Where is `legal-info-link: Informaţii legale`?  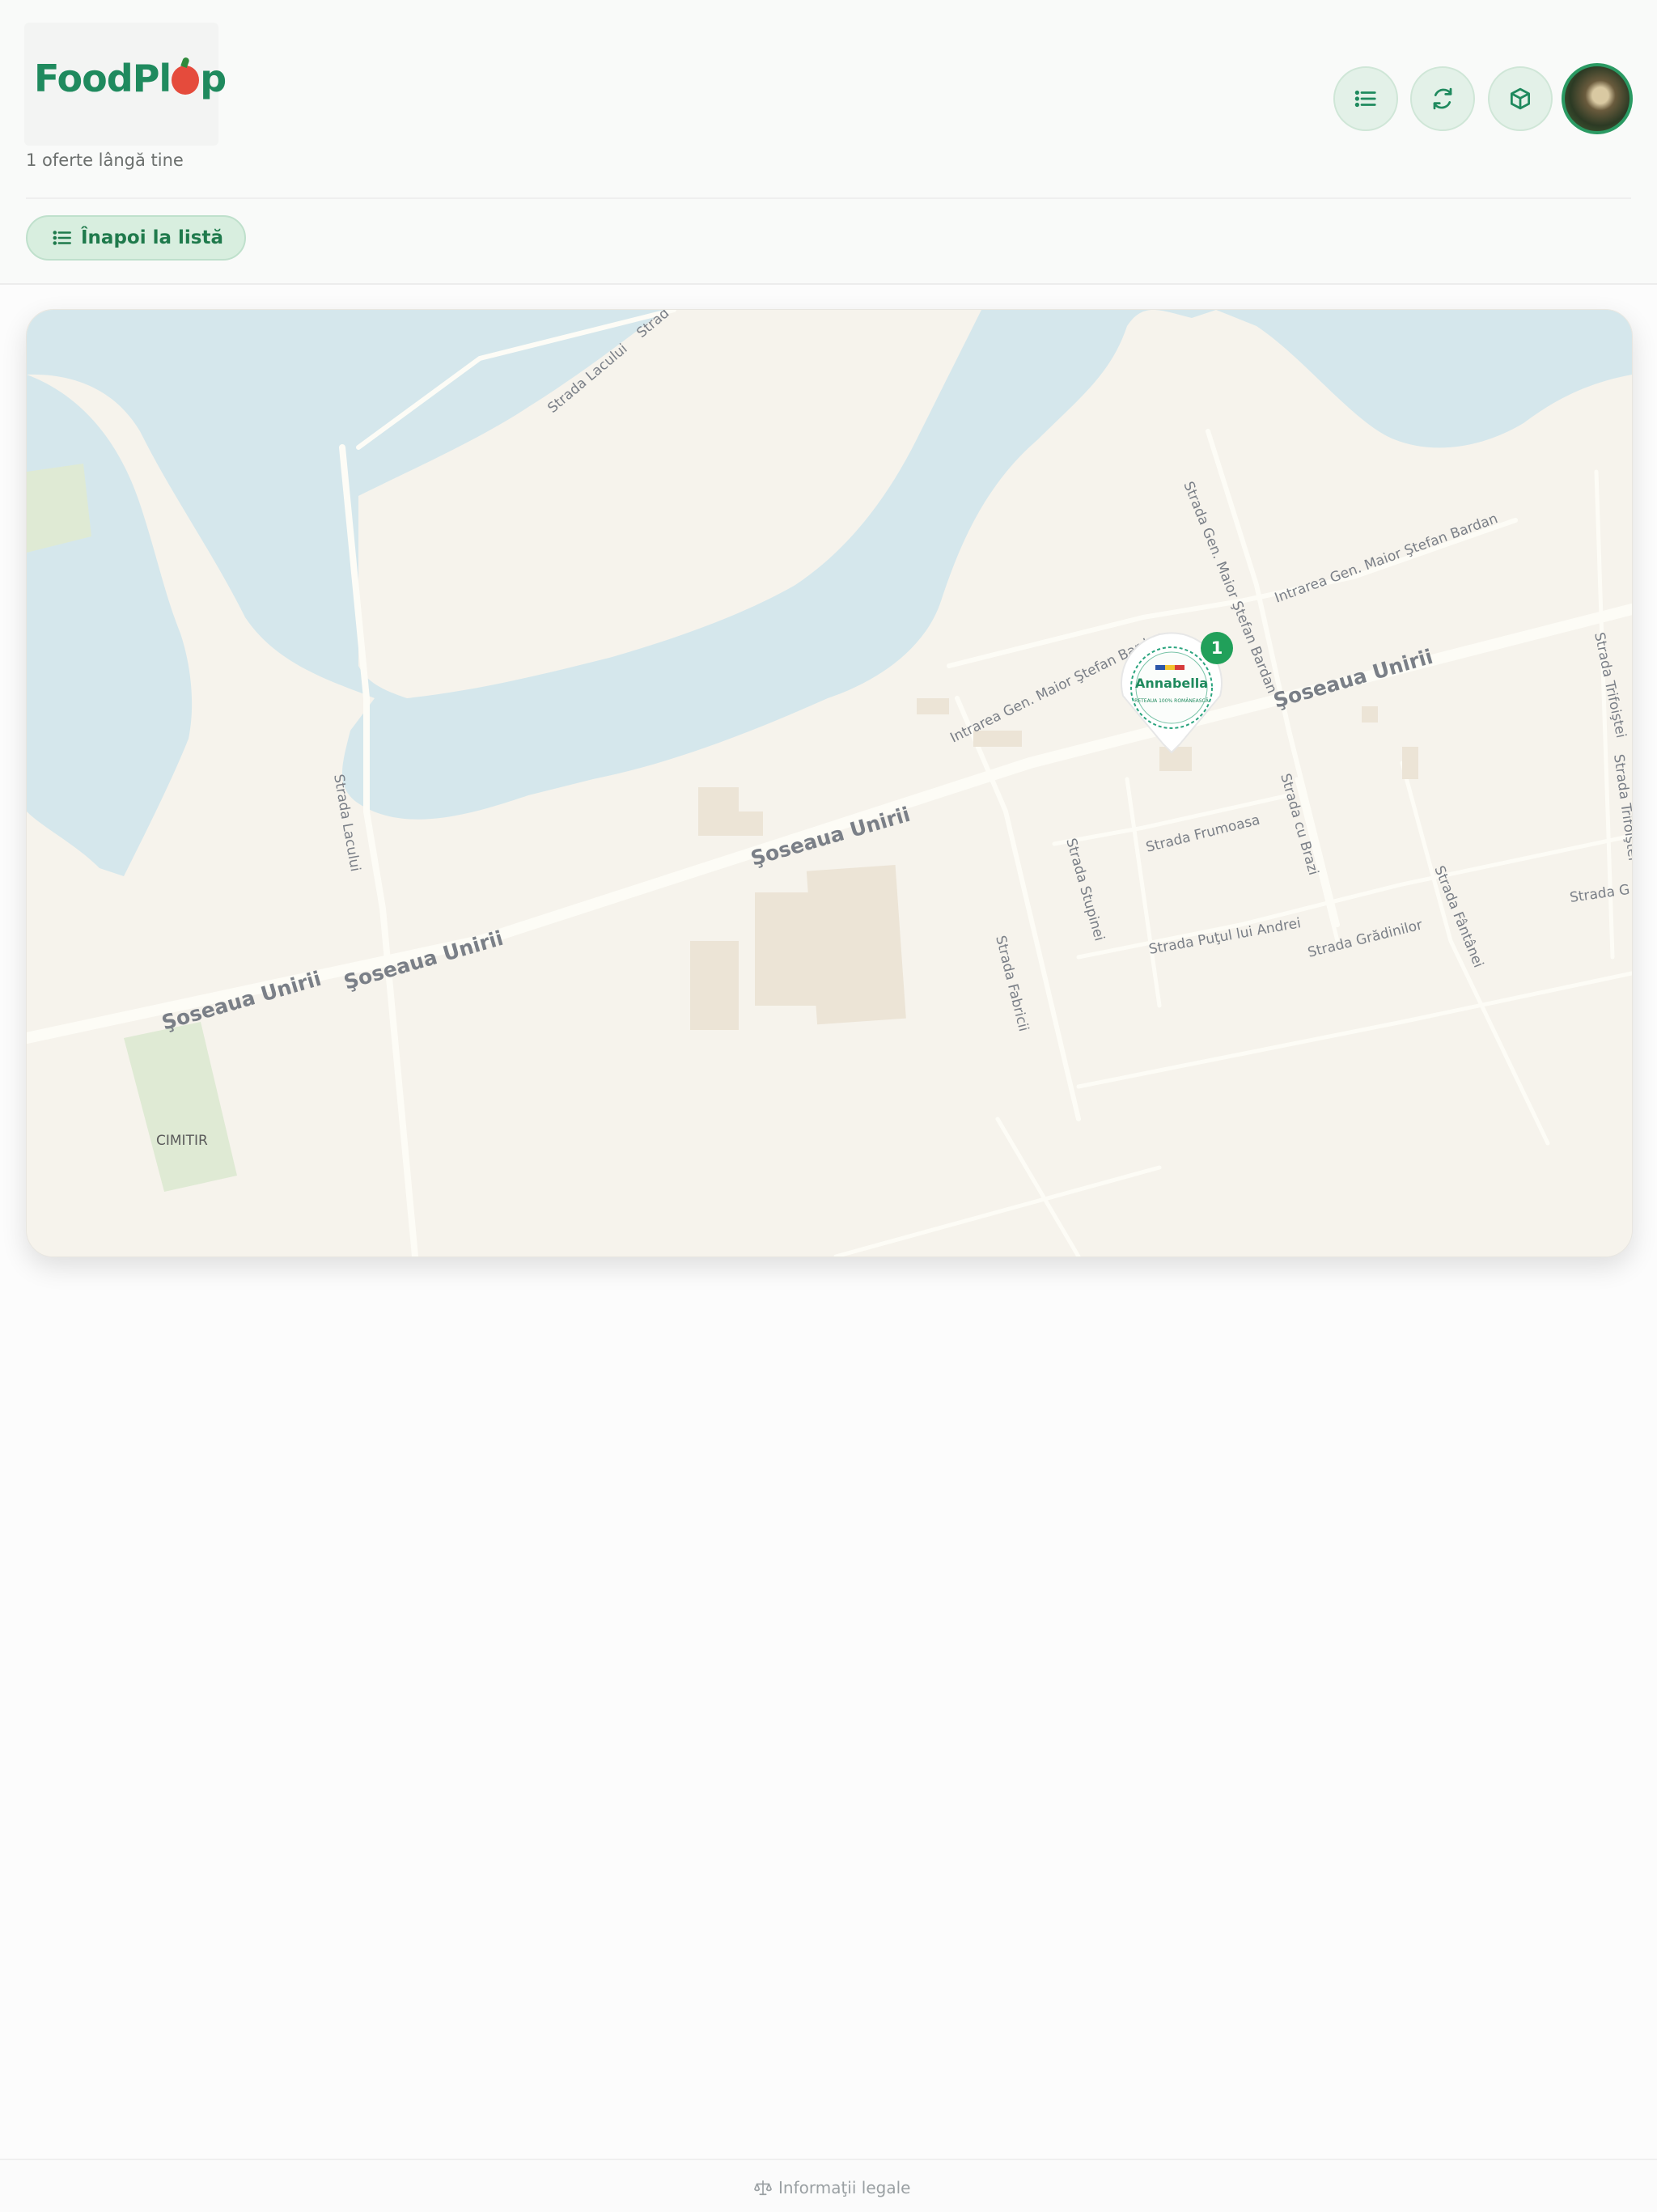
legal-info-link: Informaţii legale is located at coordinates (832, 2187).